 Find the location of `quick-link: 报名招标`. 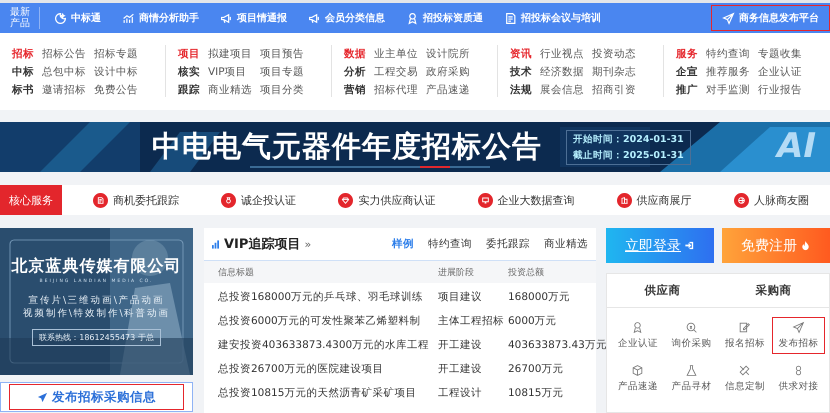

quick-link: 报名招标 is located at coordinates (745, 335).